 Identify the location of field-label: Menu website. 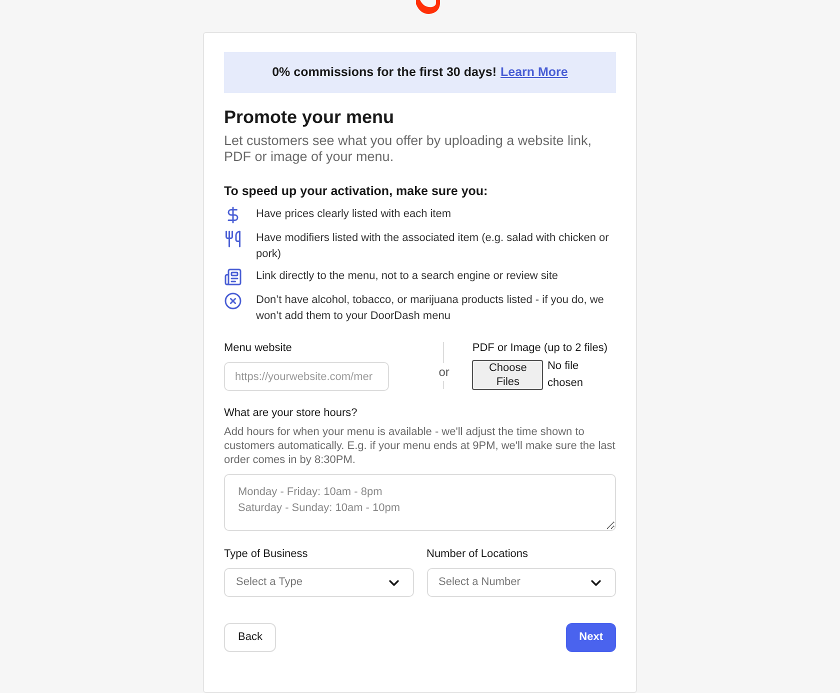
(258, 348).